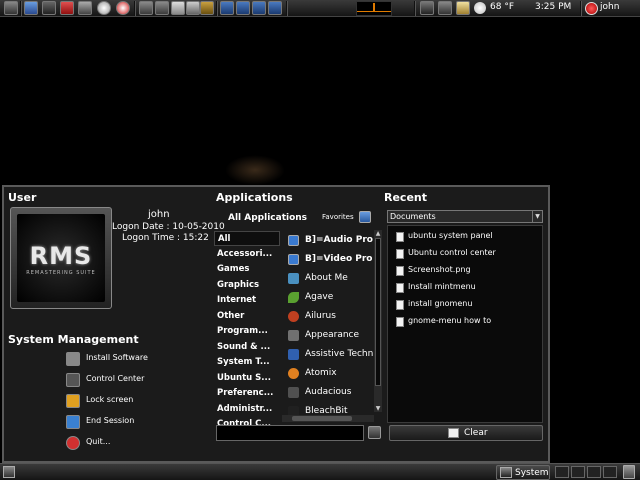  I want to click on scroll-up-icon: ▲, so click(378, 233).